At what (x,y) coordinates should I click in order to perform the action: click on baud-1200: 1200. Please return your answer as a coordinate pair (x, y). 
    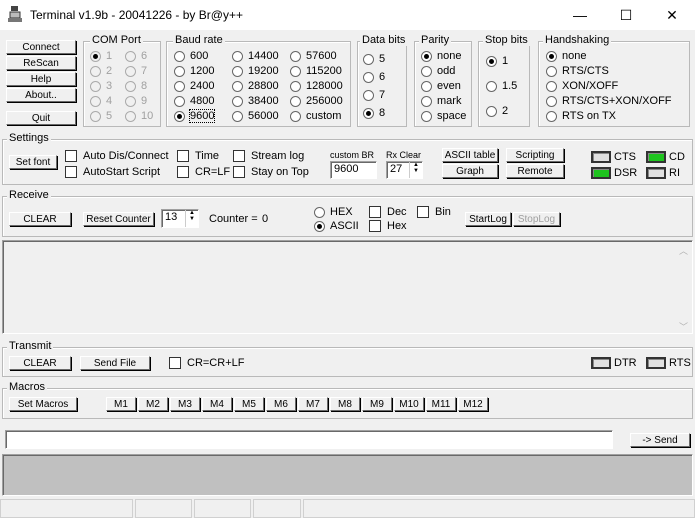
    Looking at the image, I should click on (194, 71).